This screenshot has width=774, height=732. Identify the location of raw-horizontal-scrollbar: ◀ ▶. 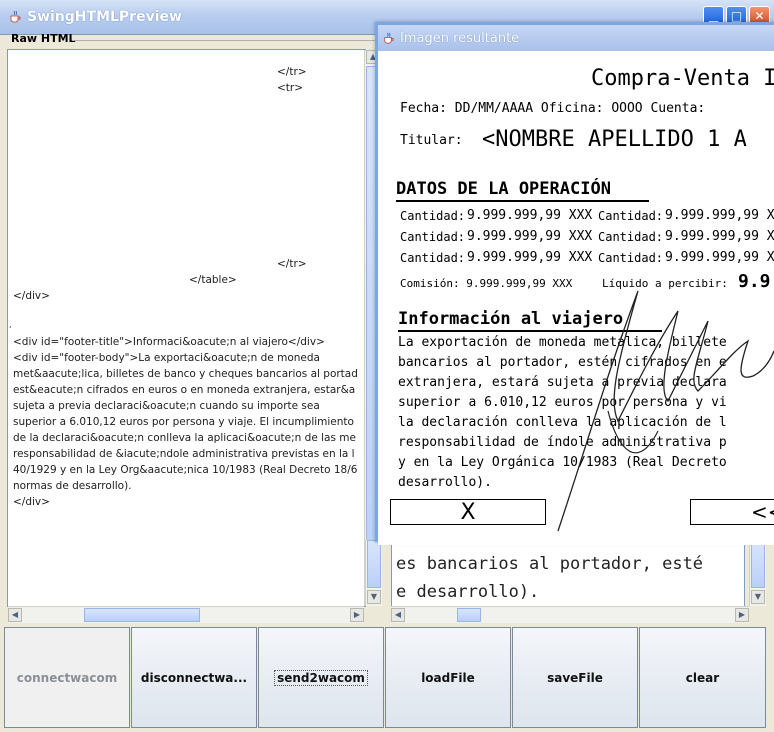
(186, 614).